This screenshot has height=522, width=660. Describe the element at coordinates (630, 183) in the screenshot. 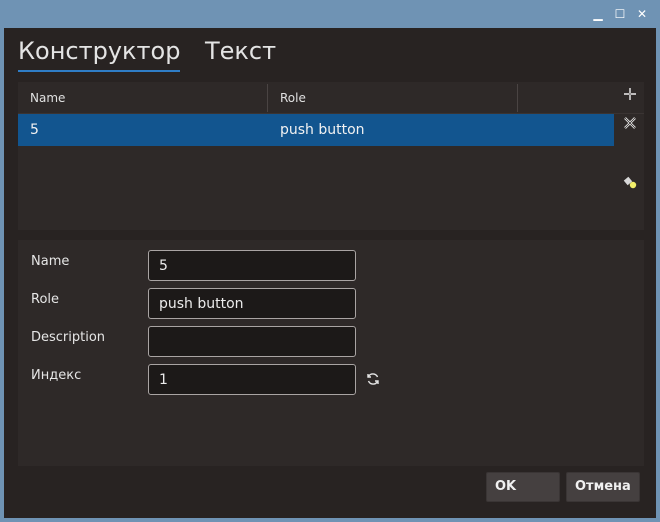

I see `highlight-icon` at that location.